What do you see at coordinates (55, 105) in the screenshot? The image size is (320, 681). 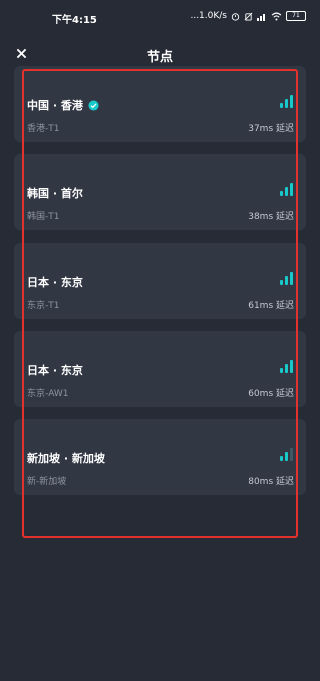 I see `node-name: 中国 · 香港` at bounding box center [55, 105].